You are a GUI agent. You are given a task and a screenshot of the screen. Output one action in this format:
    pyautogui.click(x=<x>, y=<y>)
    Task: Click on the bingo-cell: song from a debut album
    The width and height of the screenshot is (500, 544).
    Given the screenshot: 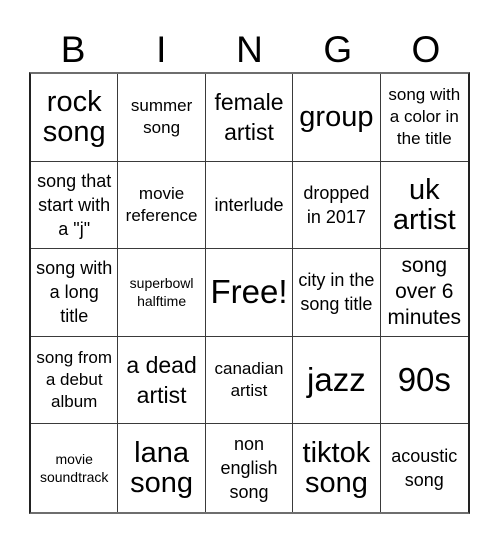 What is the action you would take?
    pyautogui.click(x=75, y=380)
    